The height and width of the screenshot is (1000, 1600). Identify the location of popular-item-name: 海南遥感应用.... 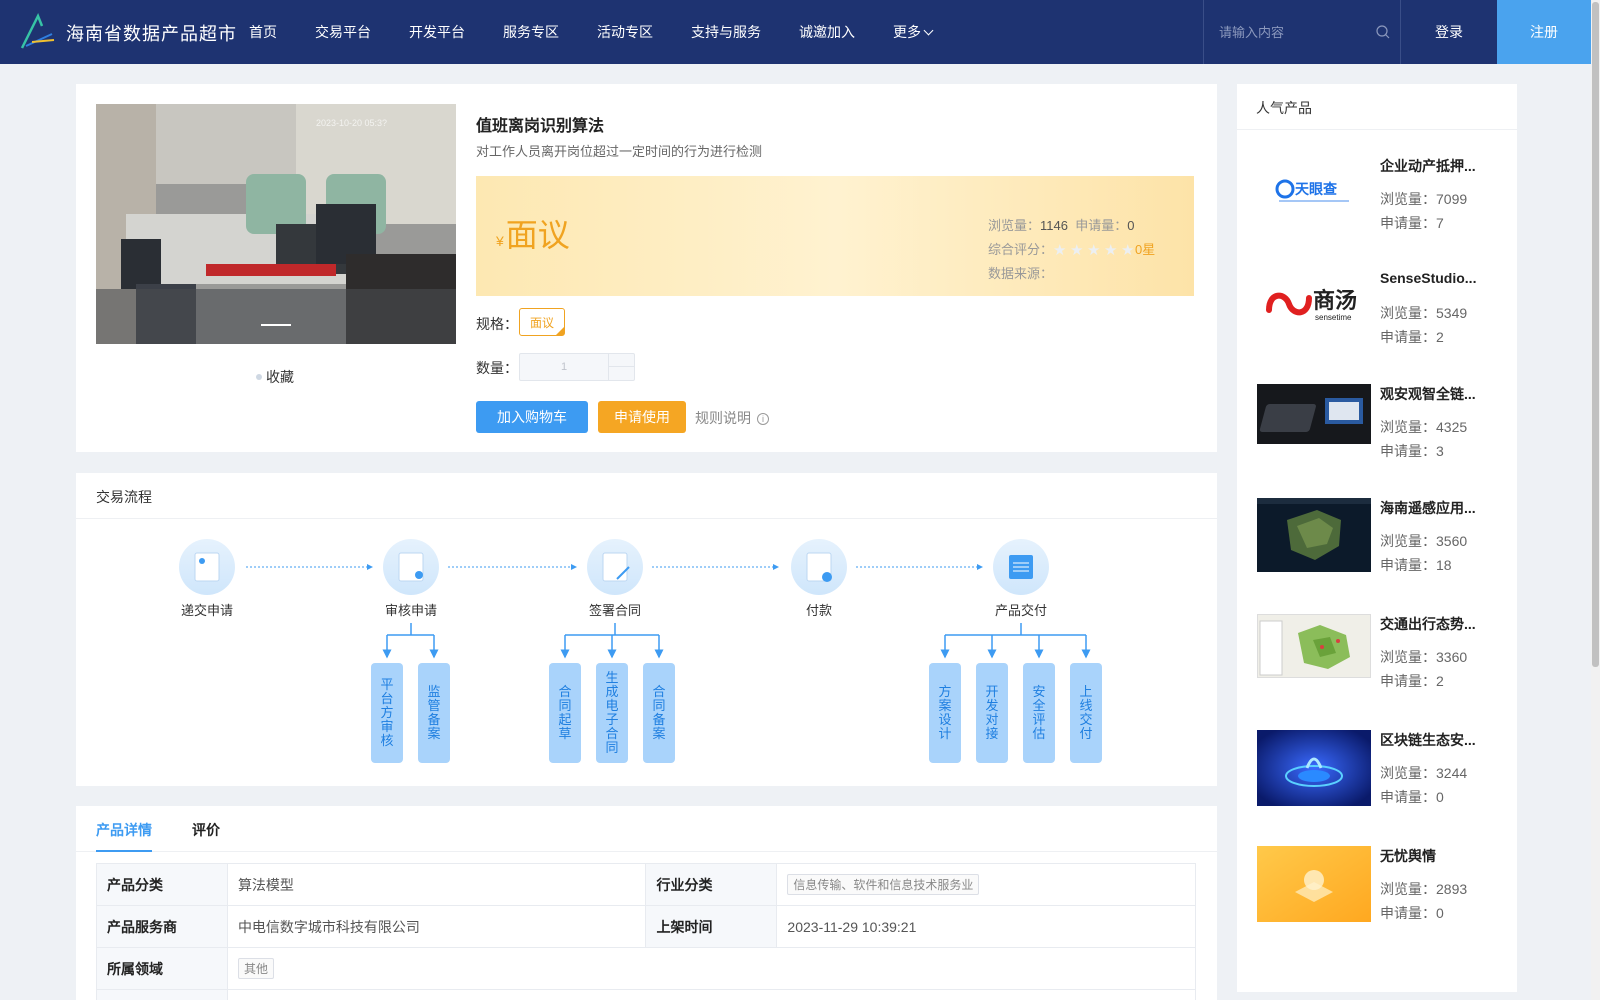
(1428, 508).